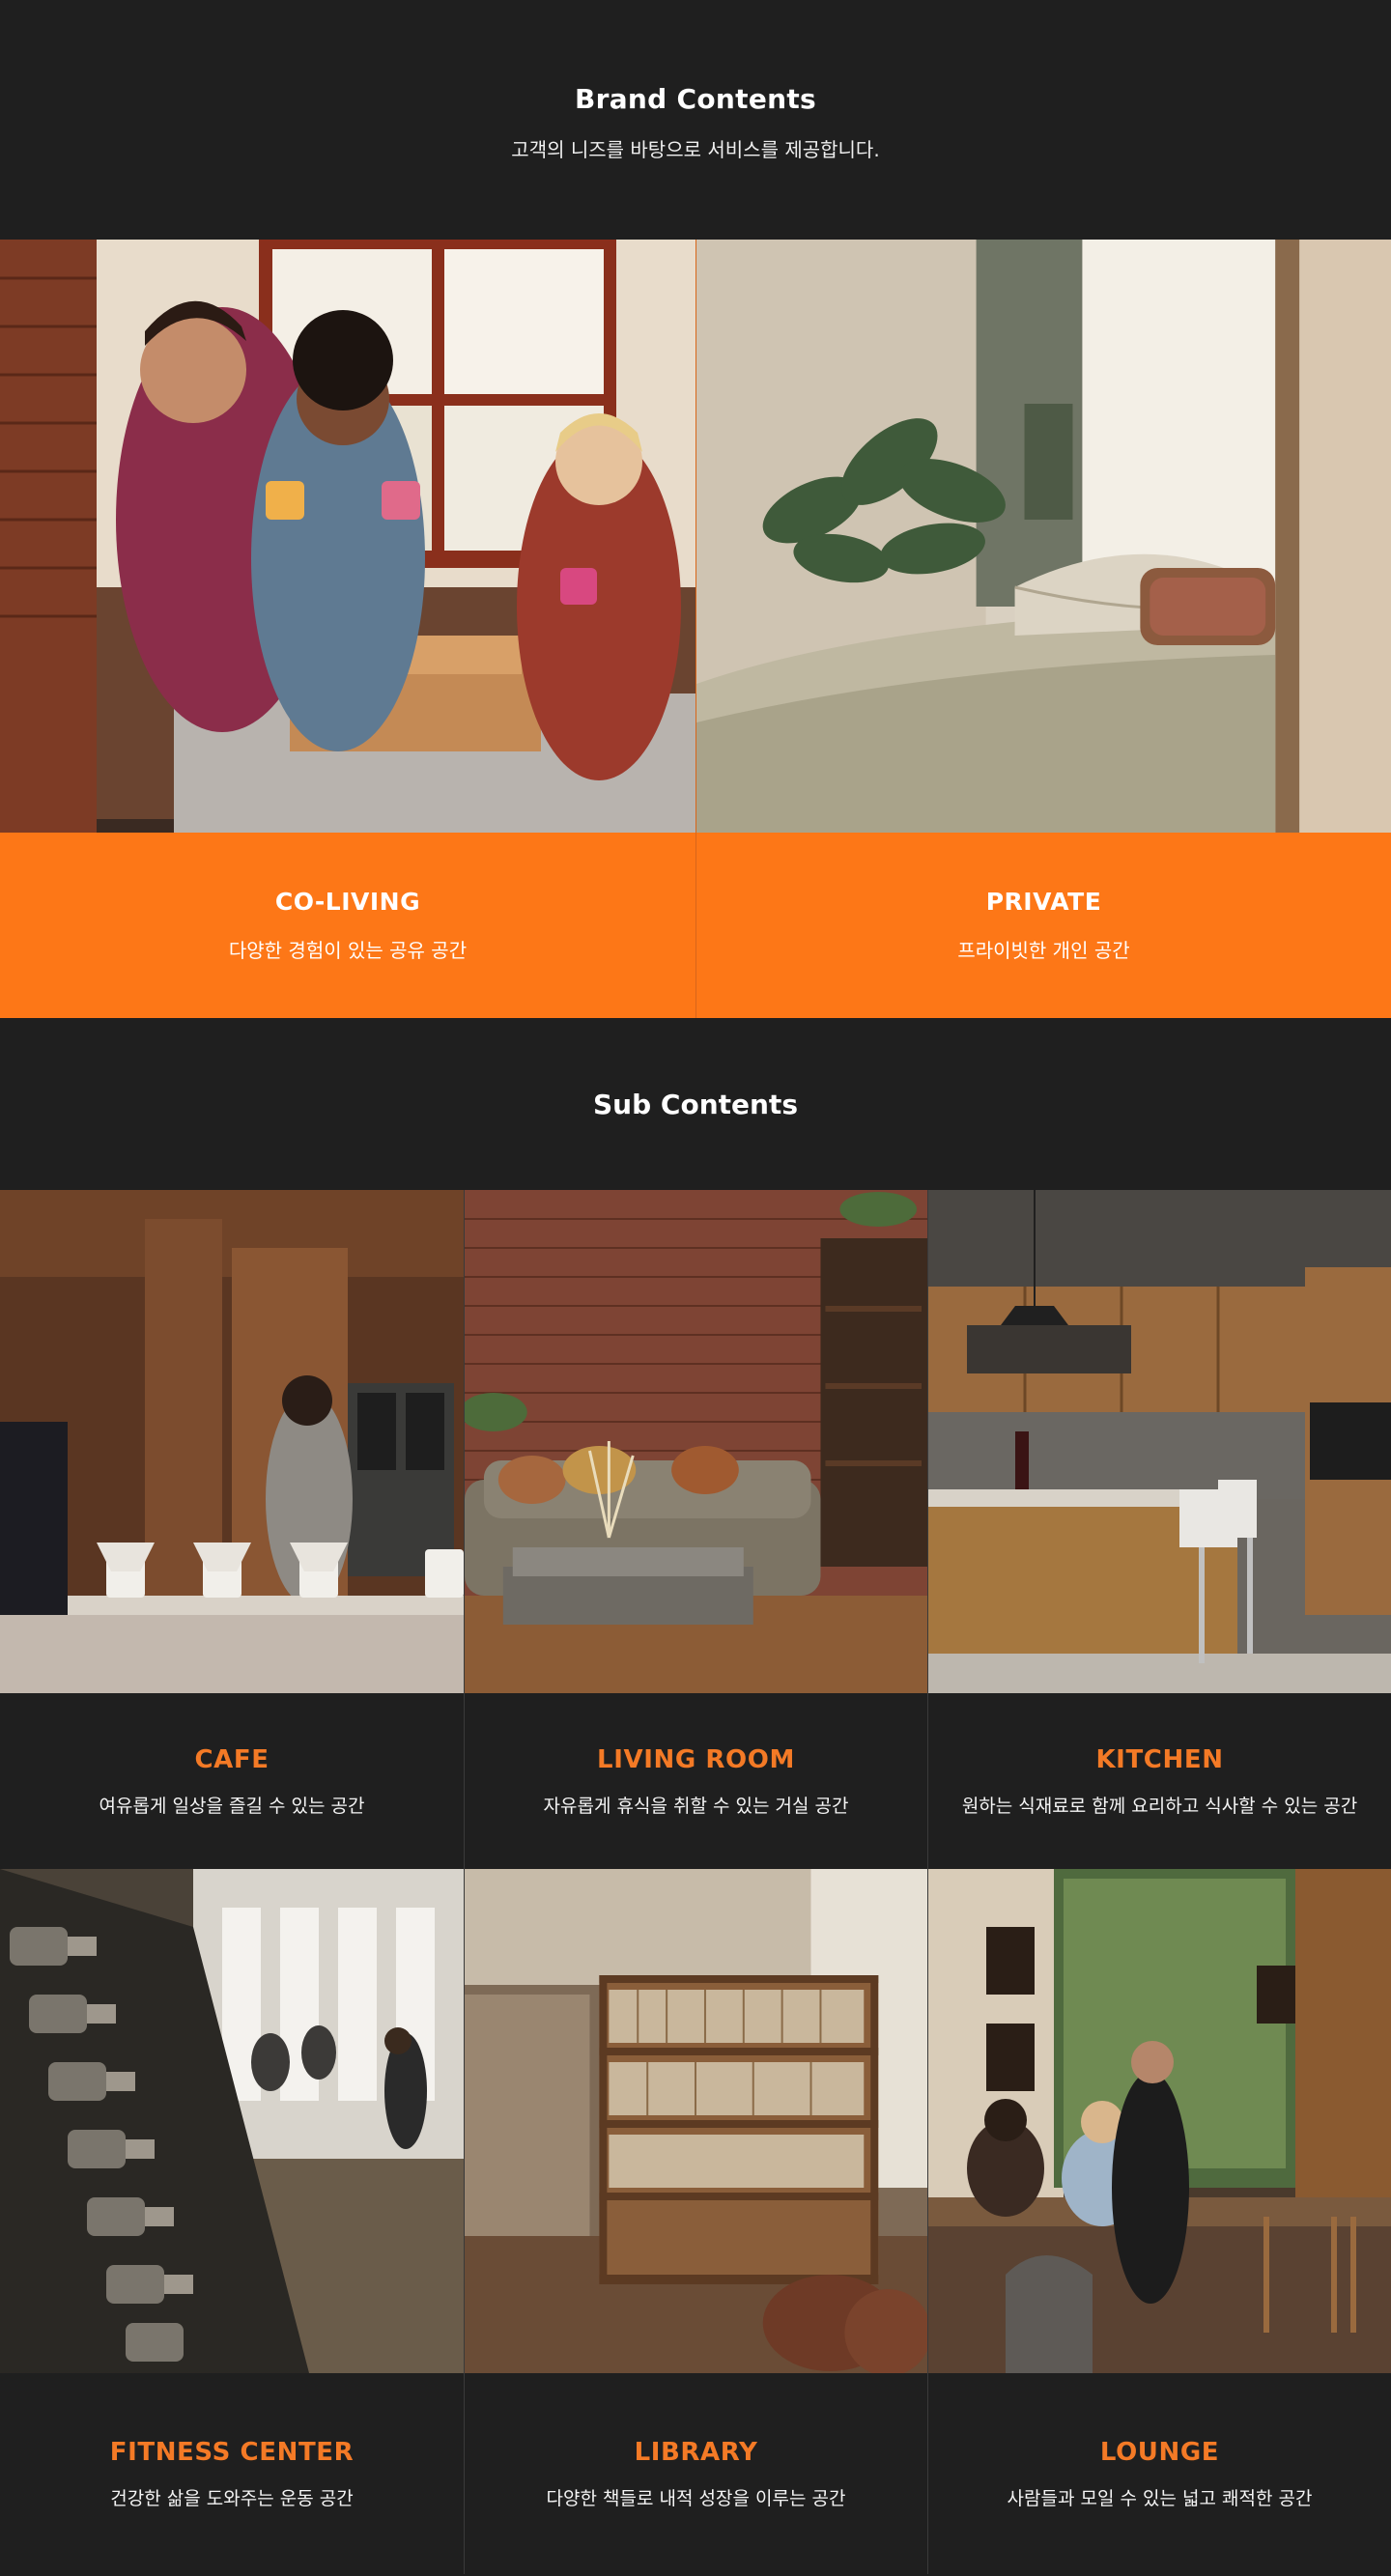  Describe the element at coordinates (695, 99) in the screenshot. I see `brand-contents-title: Brand Contents` at that location.